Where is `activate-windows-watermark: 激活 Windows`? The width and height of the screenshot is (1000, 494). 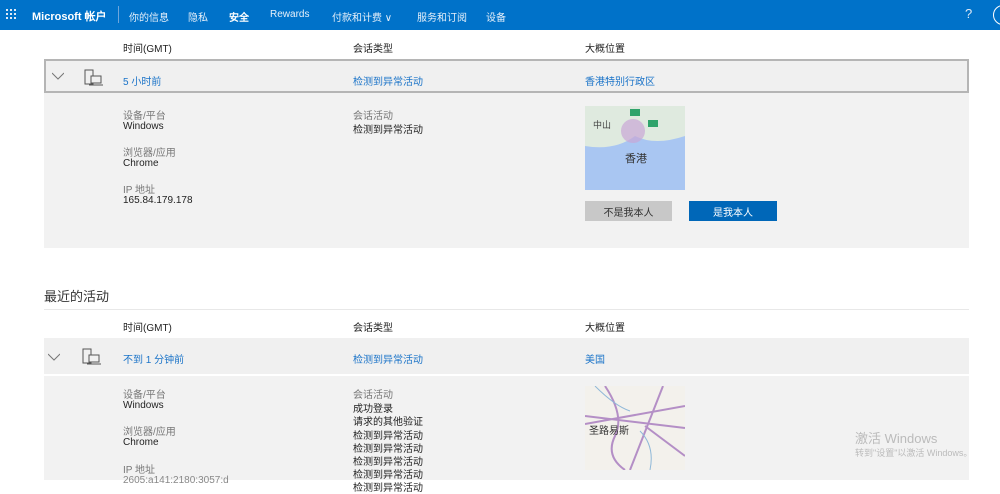
activate-windows-watermark: 激活 Windows is located at coordinates (896, 438).